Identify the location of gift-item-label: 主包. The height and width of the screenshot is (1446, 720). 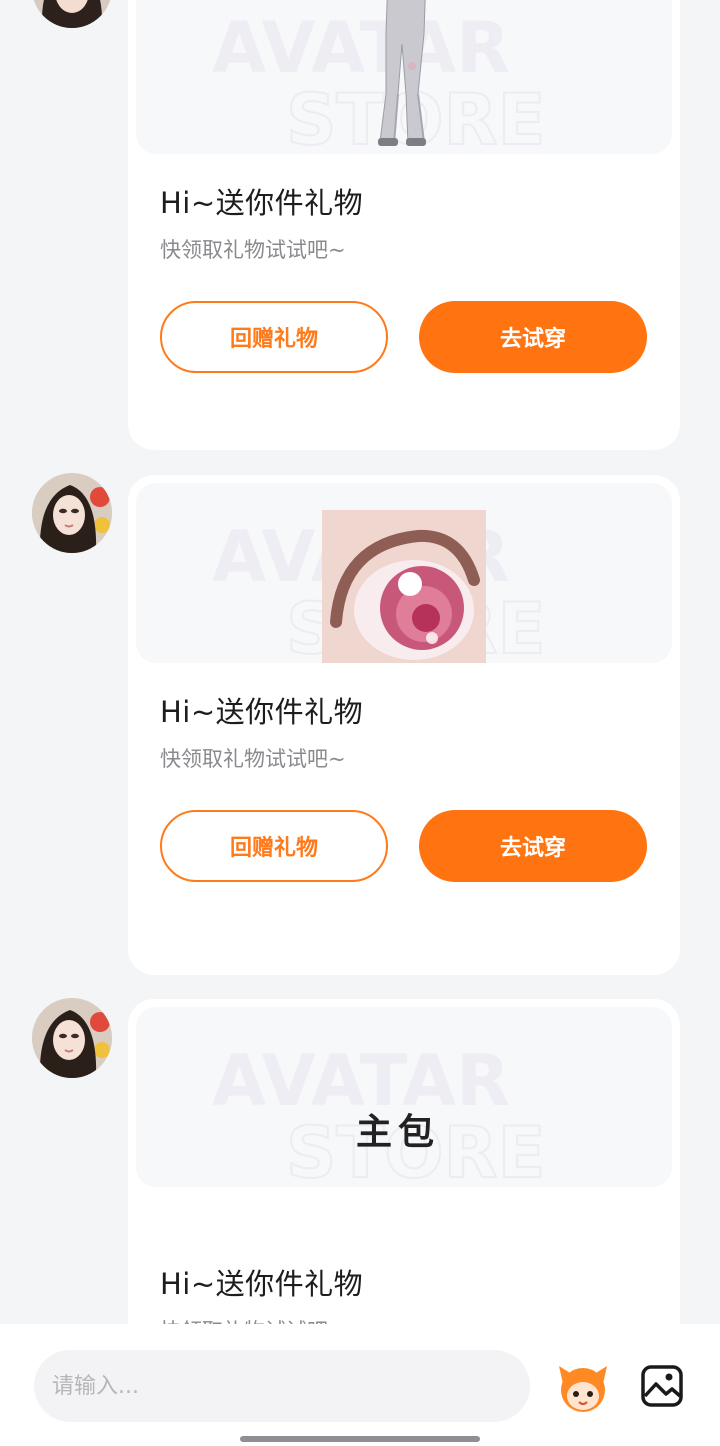
(398, 1132).